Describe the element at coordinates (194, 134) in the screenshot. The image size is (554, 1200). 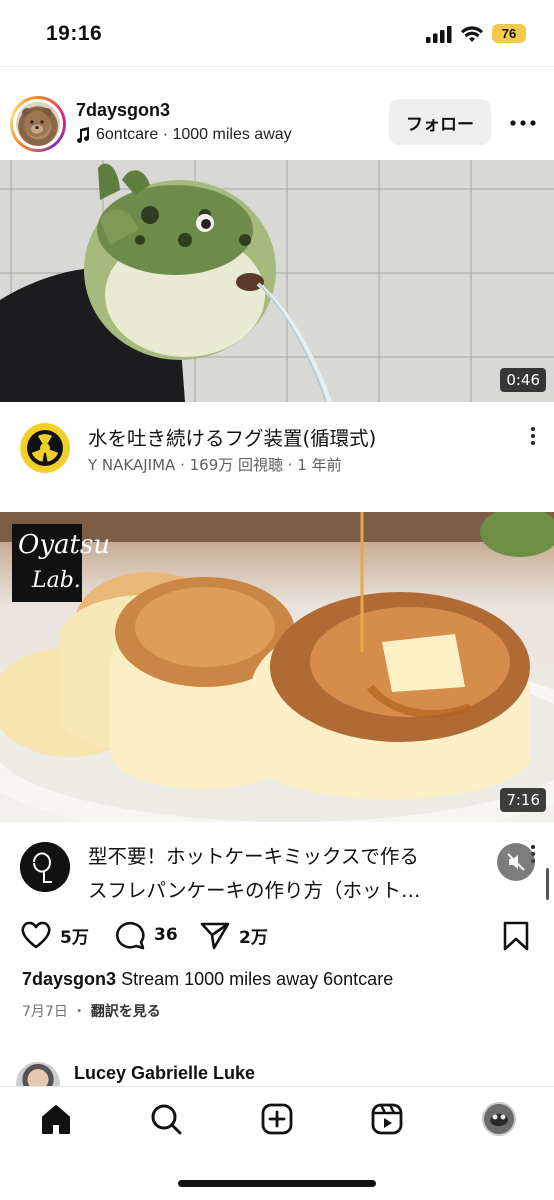
I see `post-subtitle: 6ontcare · 1000 miles away` at that location.